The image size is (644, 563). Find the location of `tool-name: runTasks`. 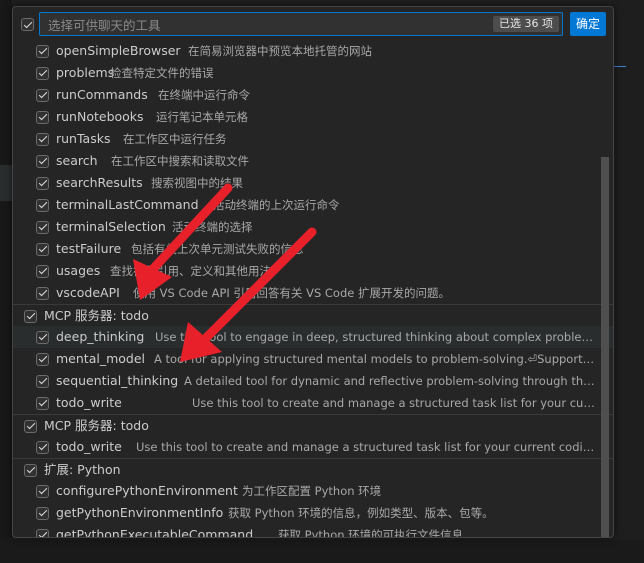

tool-name: runTasks is located at coordinates (83, 138).